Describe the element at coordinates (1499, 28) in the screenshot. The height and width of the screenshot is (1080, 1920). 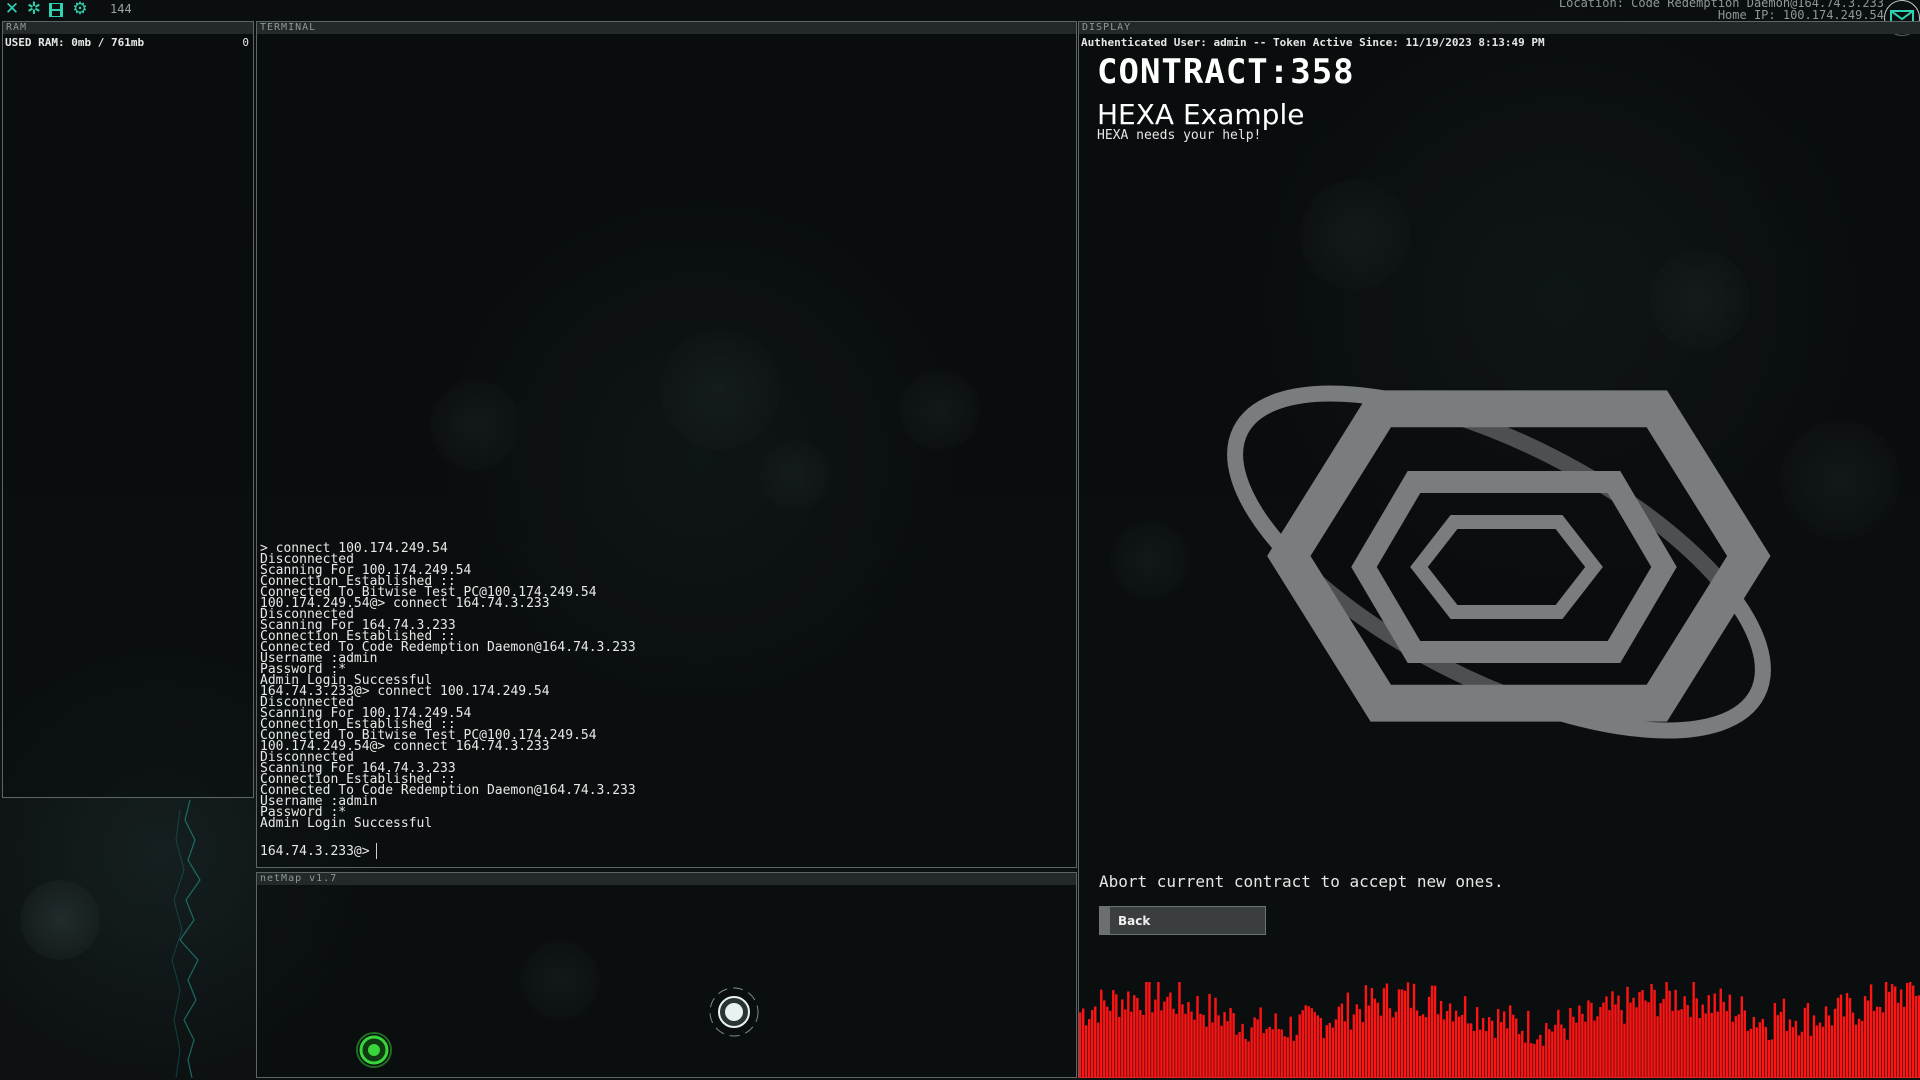
I see `display-header: DISPLAY` at that location.